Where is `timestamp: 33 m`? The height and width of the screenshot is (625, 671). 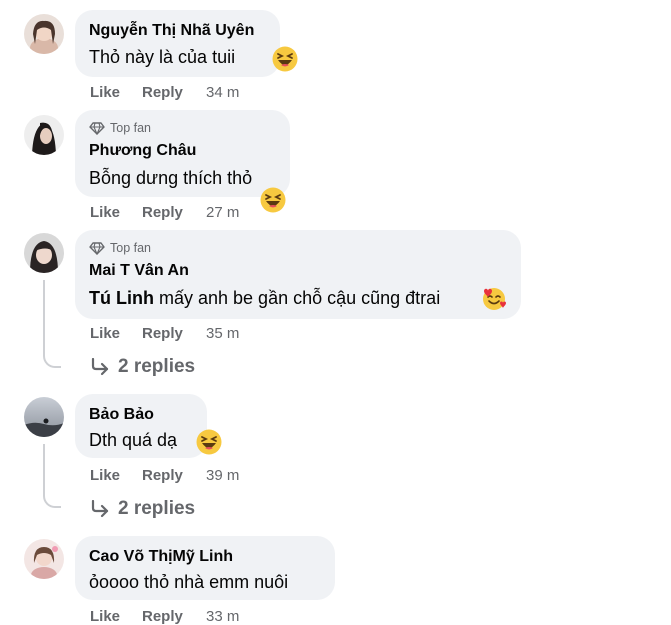
timestamp: 33 m is located at coordinates (222, 616).